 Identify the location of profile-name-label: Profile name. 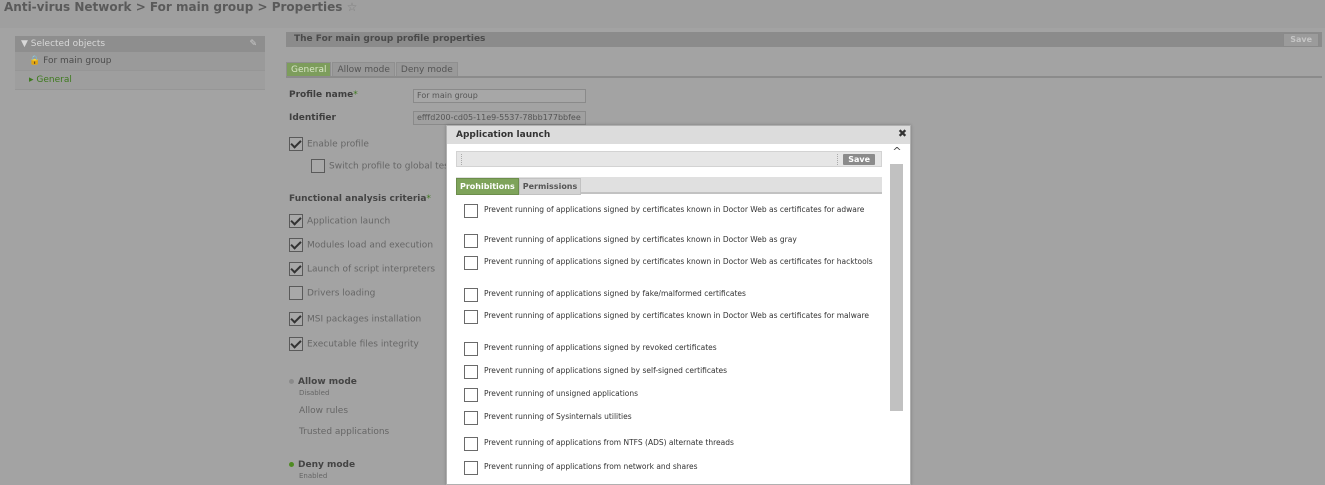
(321, 95).